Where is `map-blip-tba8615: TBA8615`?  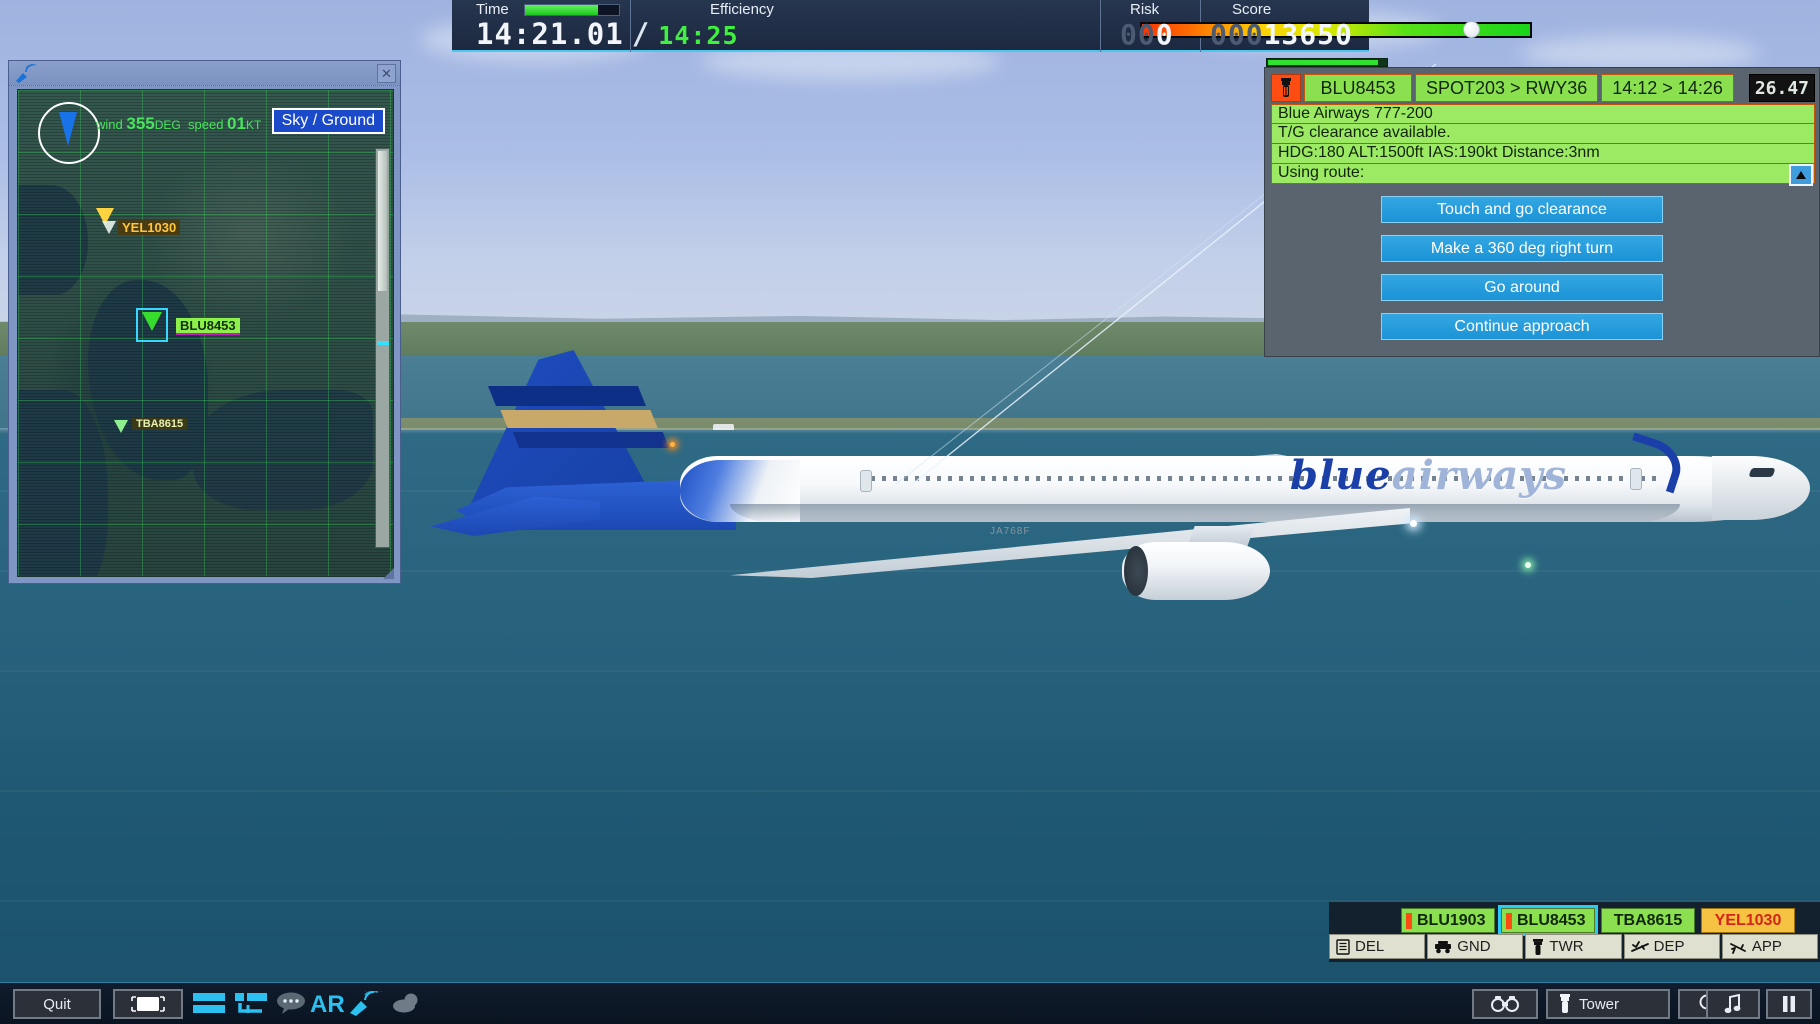 map-blip-tba8615: TBA8615 is located at coordinates (151, 425).